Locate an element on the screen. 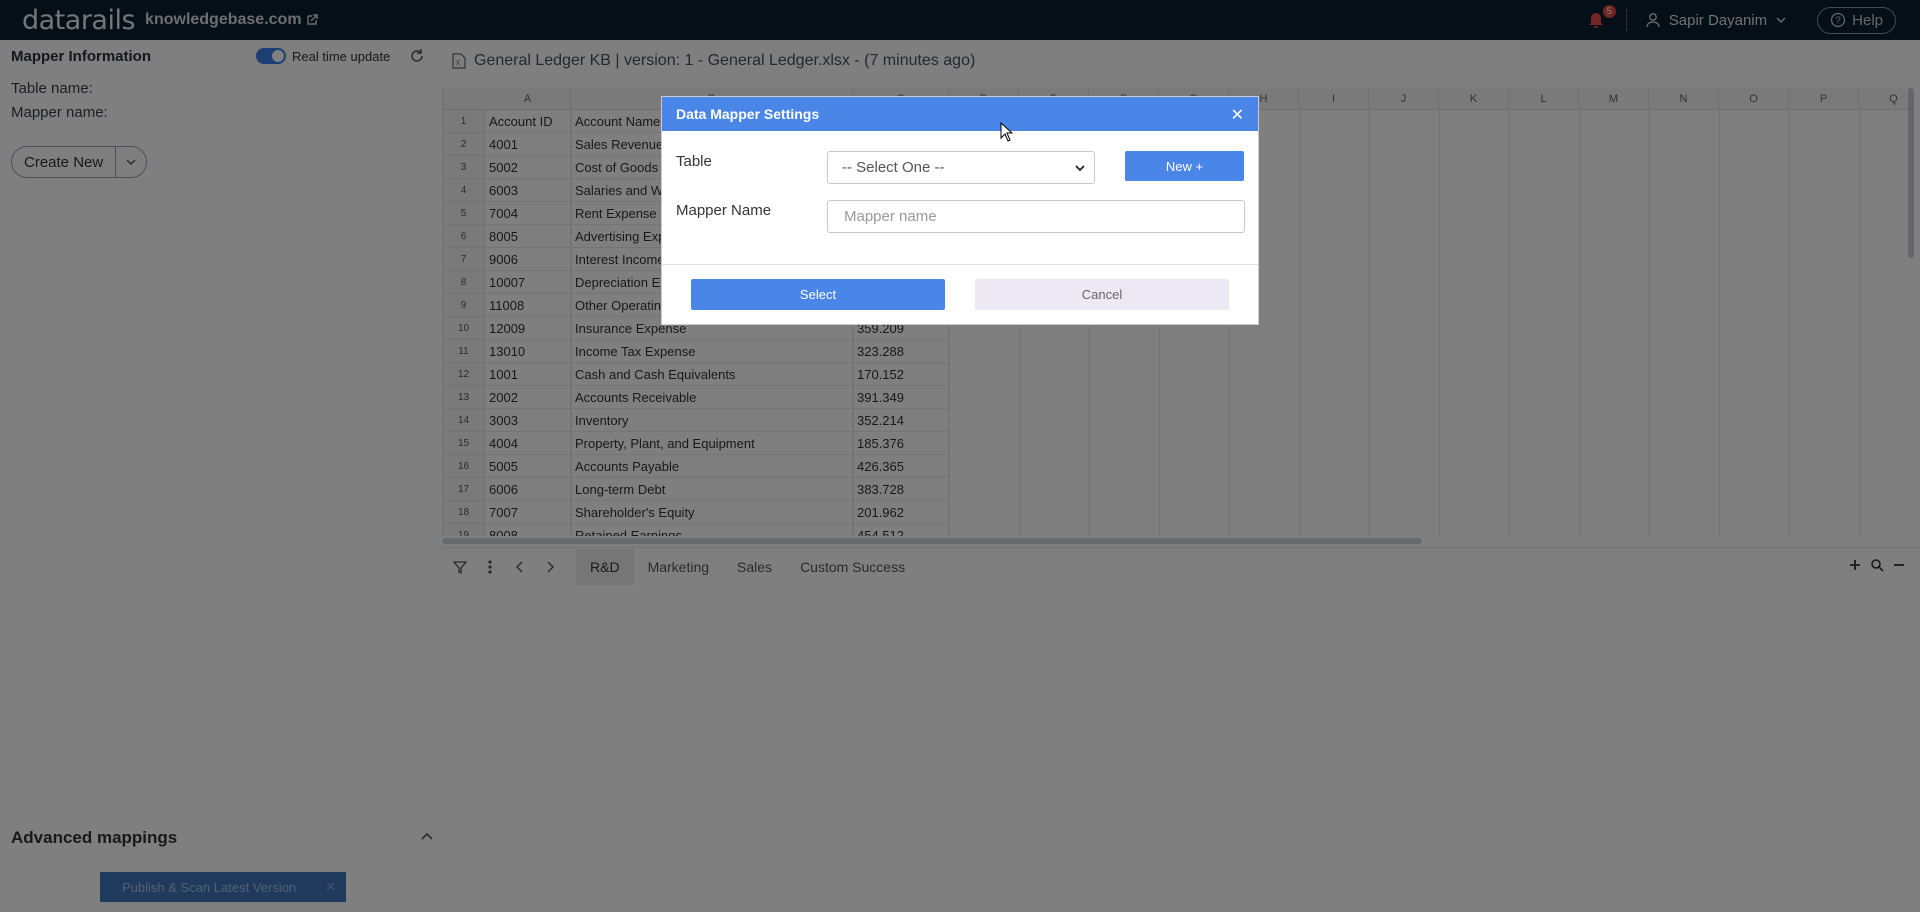  mapper-name-field-label: Mapper Name is located at coordinates (724, 210).